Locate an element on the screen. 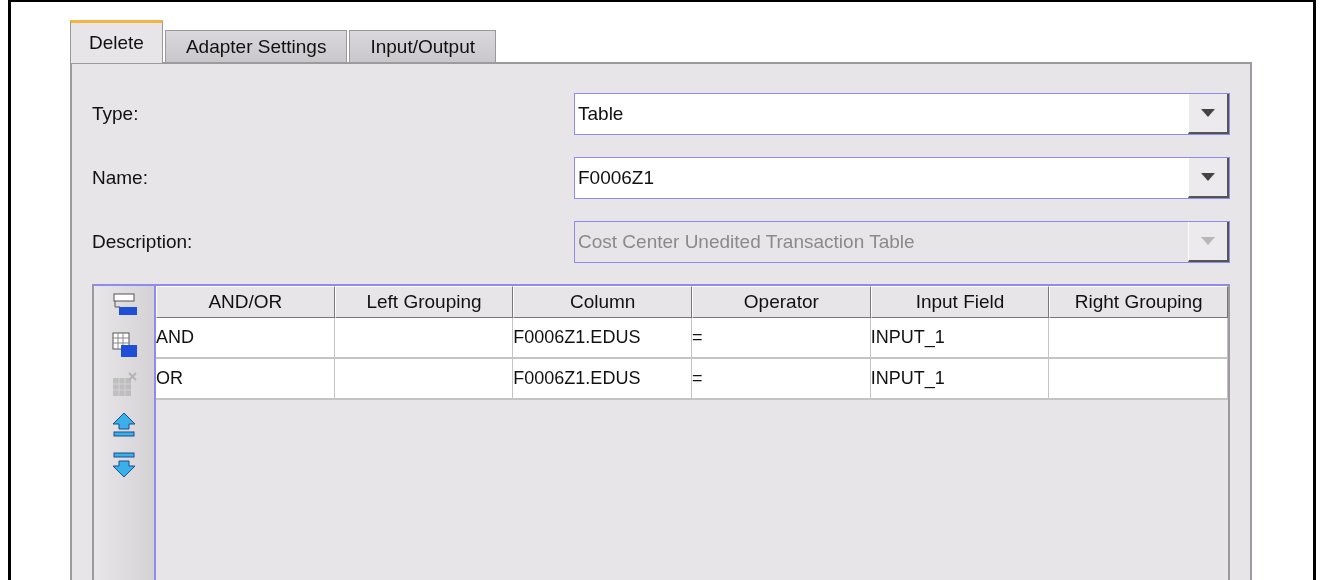  column-header: Input Field is located at coordinates (960, 302).